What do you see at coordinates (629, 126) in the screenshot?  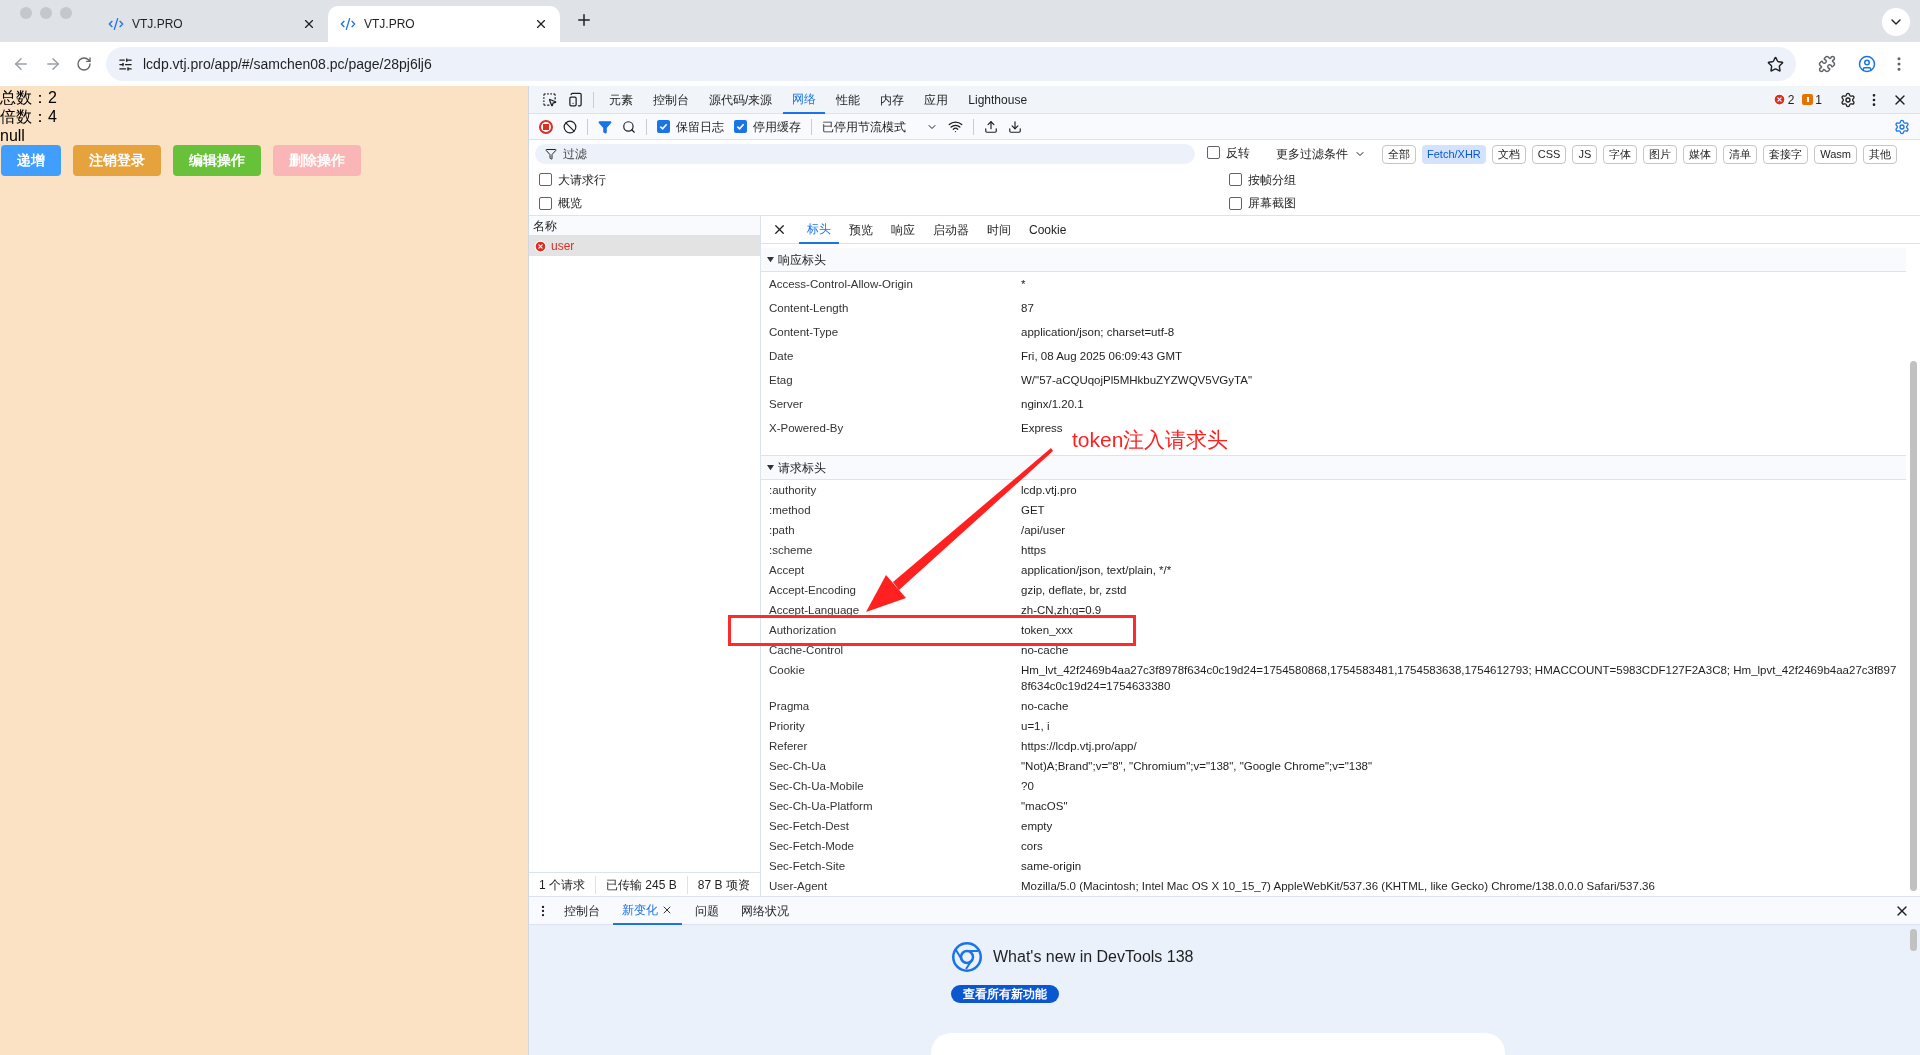 I see `search-icon` at bounding box center [629, 126].